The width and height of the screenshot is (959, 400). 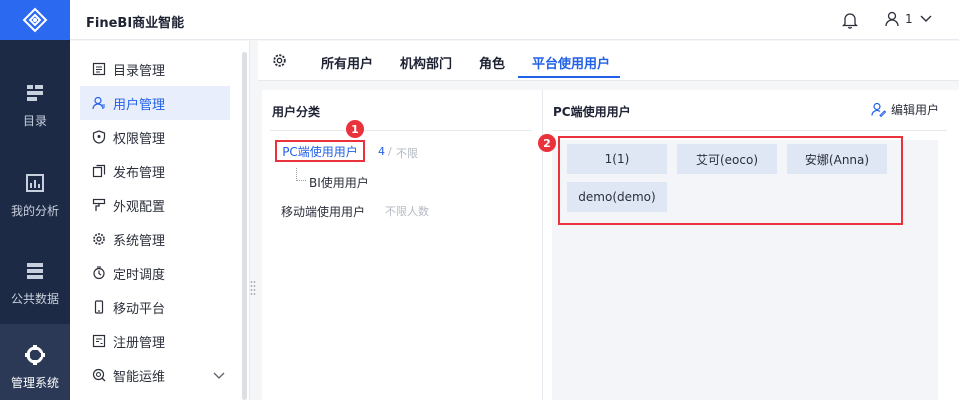 What do you see at coordinates (244, 226) in the screenshot?
I see `submenu-scrollbar` at bounding box center [244, 226].